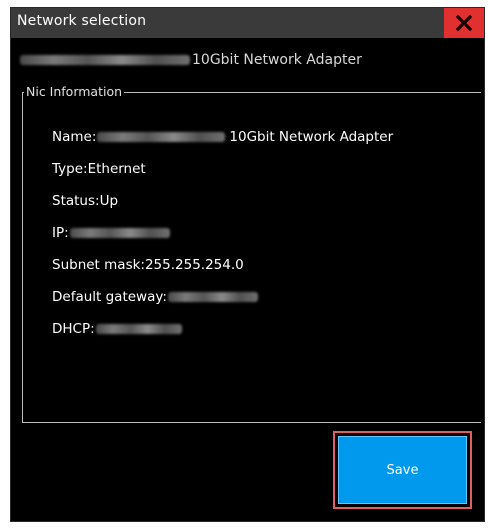 The width and height of the screenshot is (488, 528). I want to click on redacted-ip-value, so click(119, 233).